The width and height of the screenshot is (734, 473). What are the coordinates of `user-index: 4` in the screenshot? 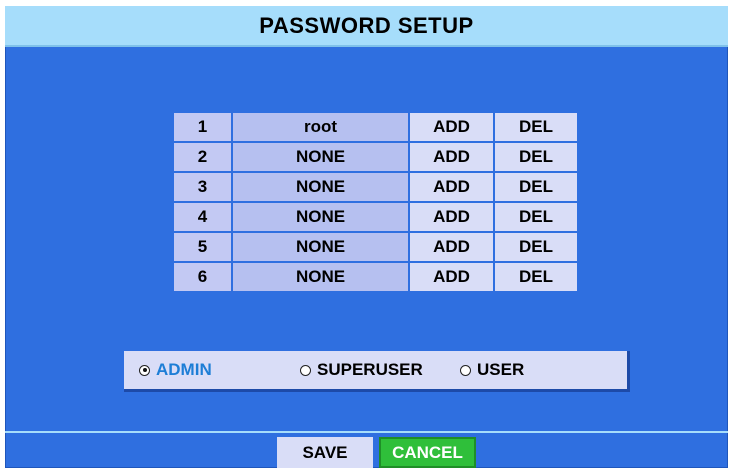 It's located at (202, 217).